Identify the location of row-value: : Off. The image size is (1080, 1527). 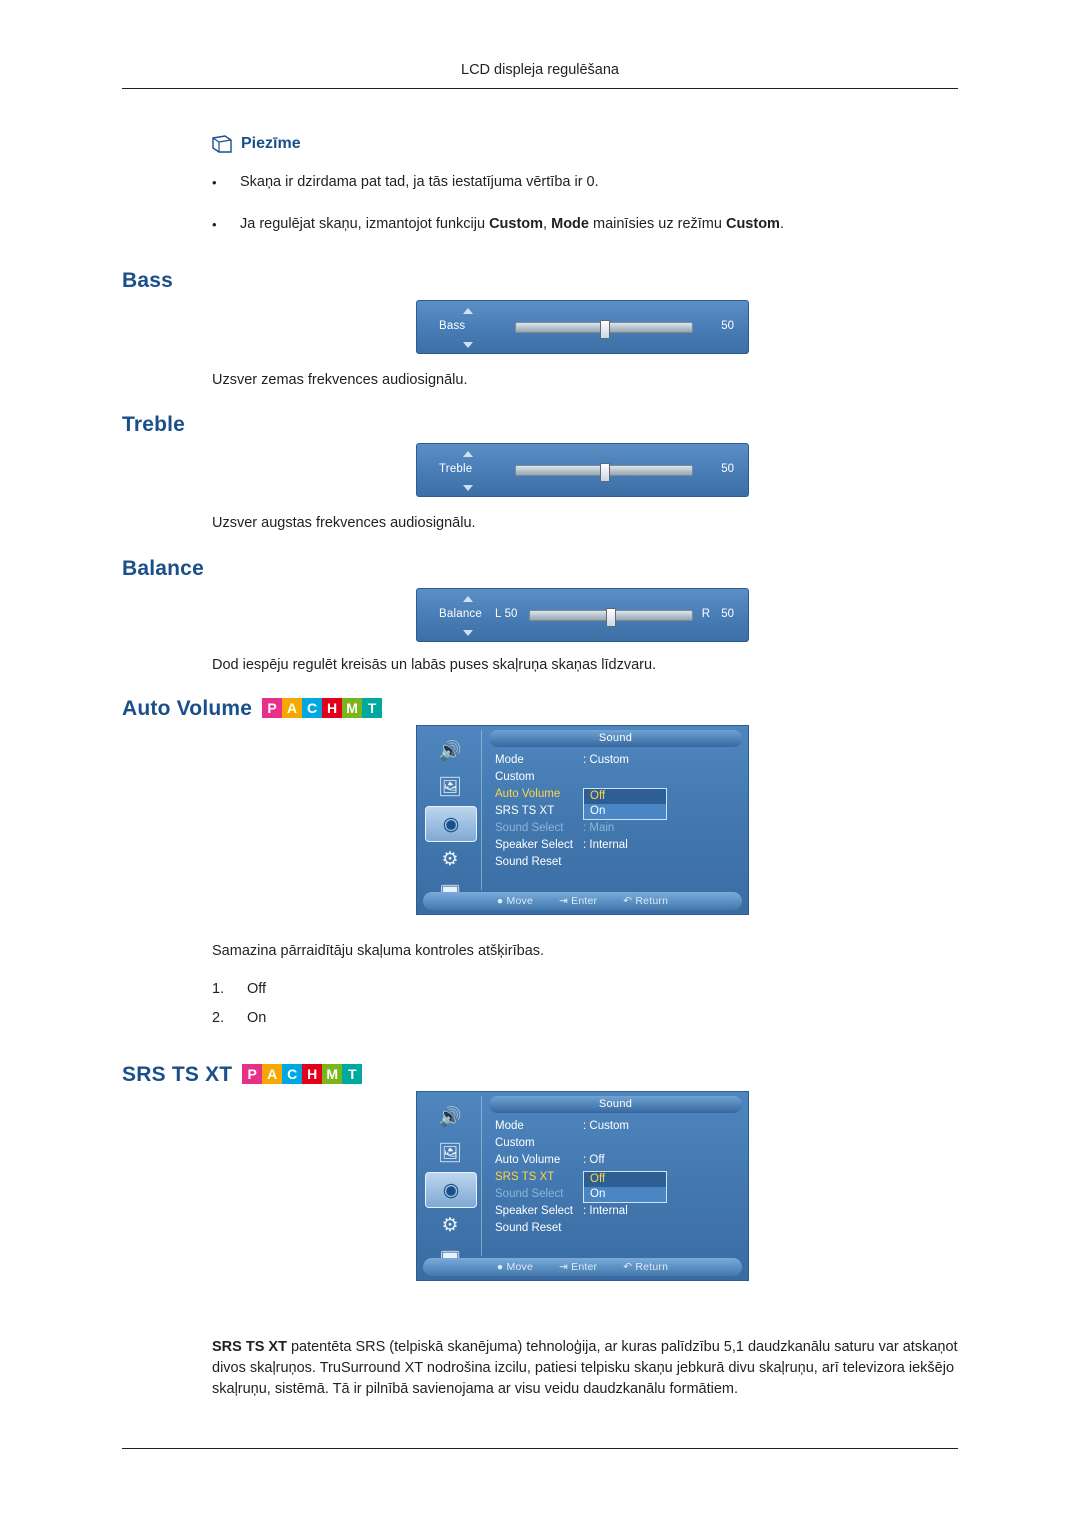
(594, 1160).